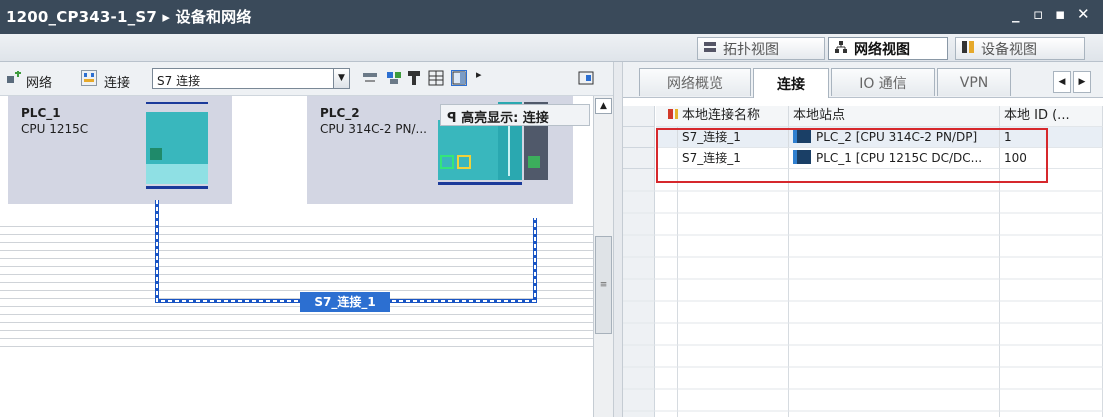  What do you see at coordinates (1083, 14) in the screenshot?
I see `close-button: ✕` at bounding box center [1083, 14].